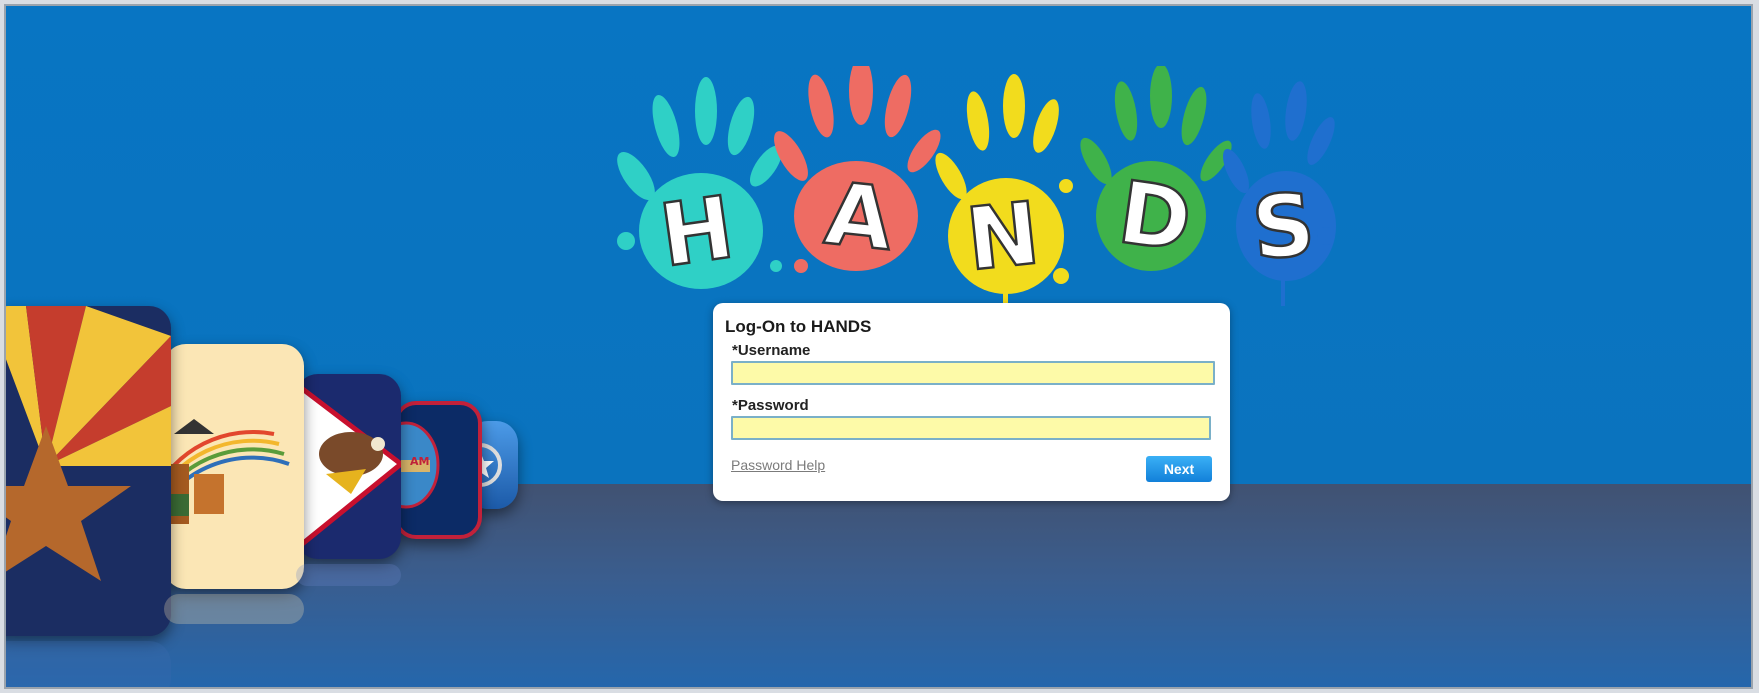 This screenshot has height=693, width=1759. What do you see at coordinates (348, 466) in the screenshot?
I see `american-samoa-flag-icon` at bounding box center [348, 466].